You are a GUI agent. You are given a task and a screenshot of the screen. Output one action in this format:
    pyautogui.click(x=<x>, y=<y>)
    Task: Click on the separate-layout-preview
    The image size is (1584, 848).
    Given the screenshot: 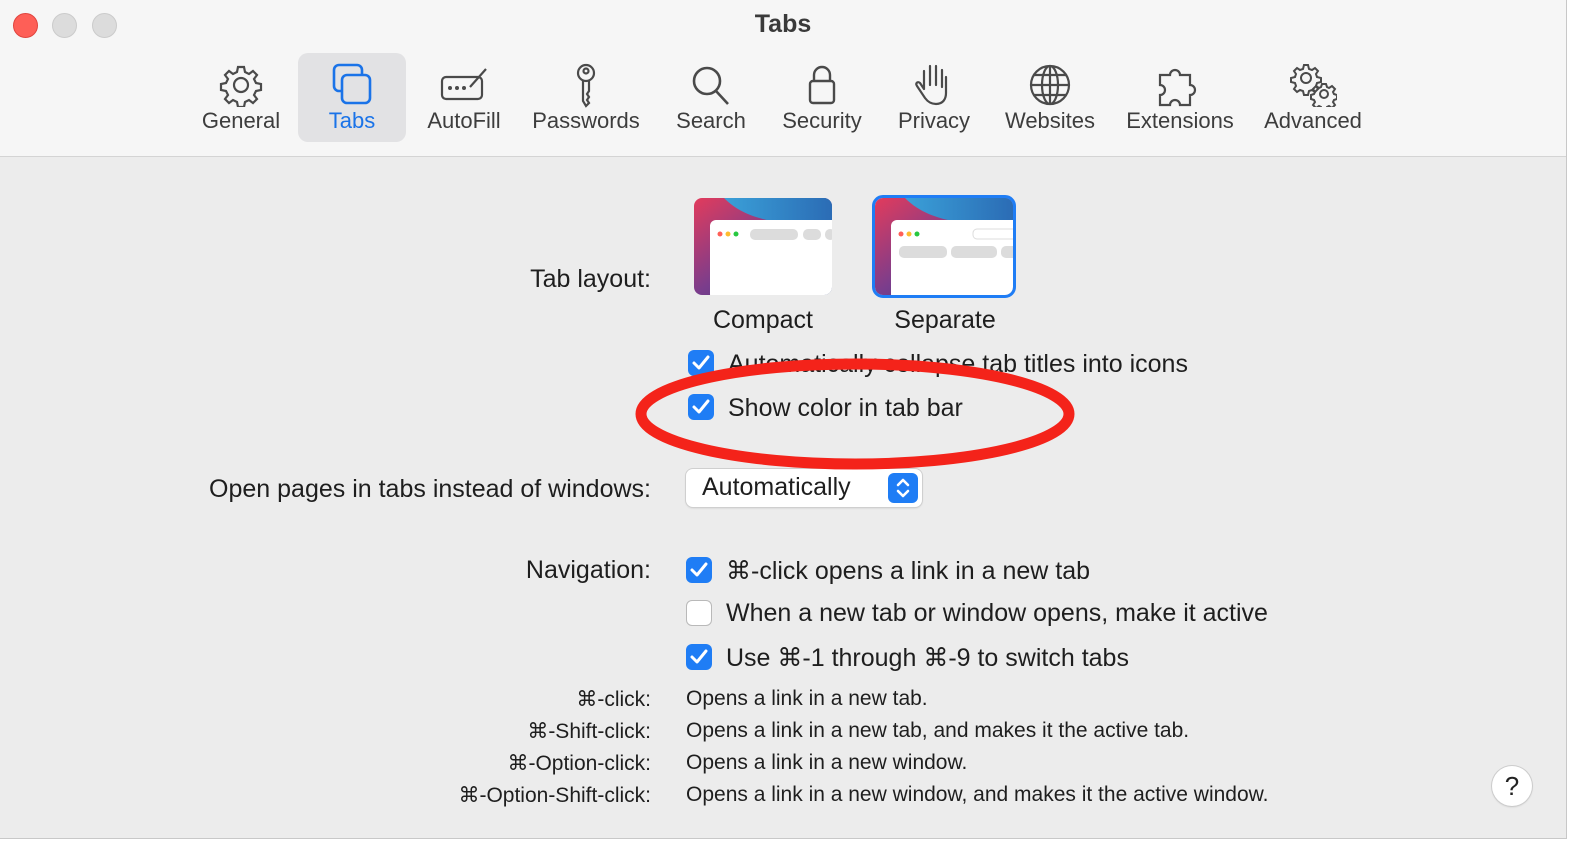 What is the action you would take?
    pyautogui.click(x=944, y=246)
    